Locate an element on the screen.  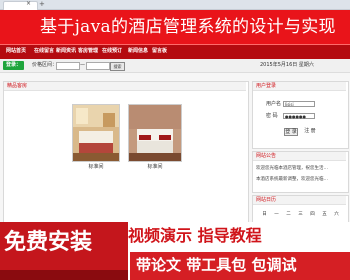
promo-video-line: 视频演示 指导教程 is located at coordinates (195, 235).